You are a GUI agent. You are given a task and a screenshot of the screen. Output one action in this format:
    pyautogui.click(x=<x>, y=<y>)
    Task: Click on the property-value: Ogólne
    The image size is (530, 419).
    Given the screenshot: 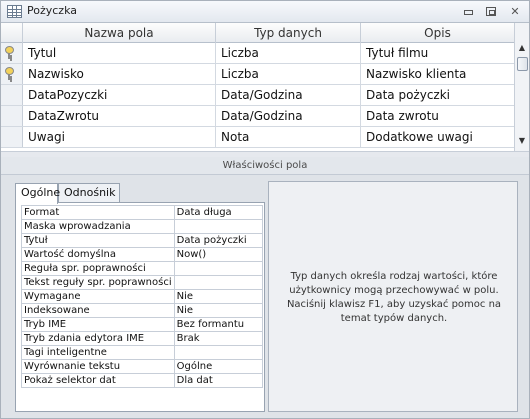 What is the action you would take?
    pyautogui.click(x=218, y=366)
    